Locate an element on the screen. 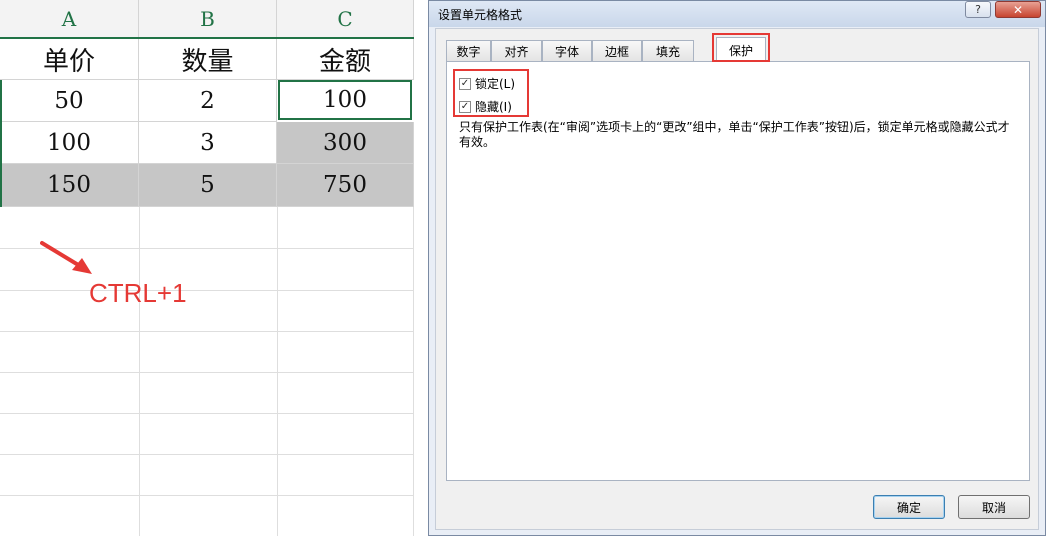 Image resolution: width=1046 pixels, height=536 pixels. tab-font: 字体 is located at coordinates (567, 50).